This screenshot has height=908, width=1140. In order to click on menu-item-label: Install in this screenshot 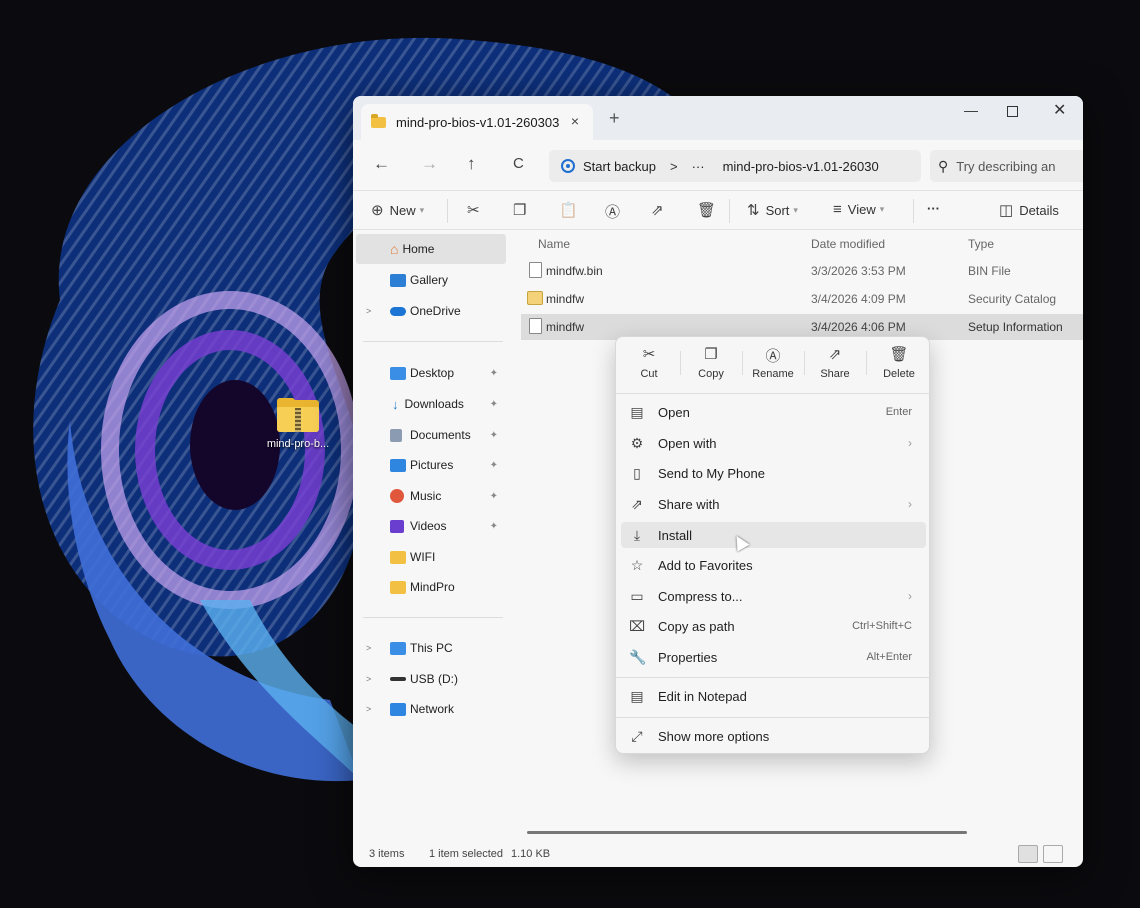, I will do `click(675, 535)`.